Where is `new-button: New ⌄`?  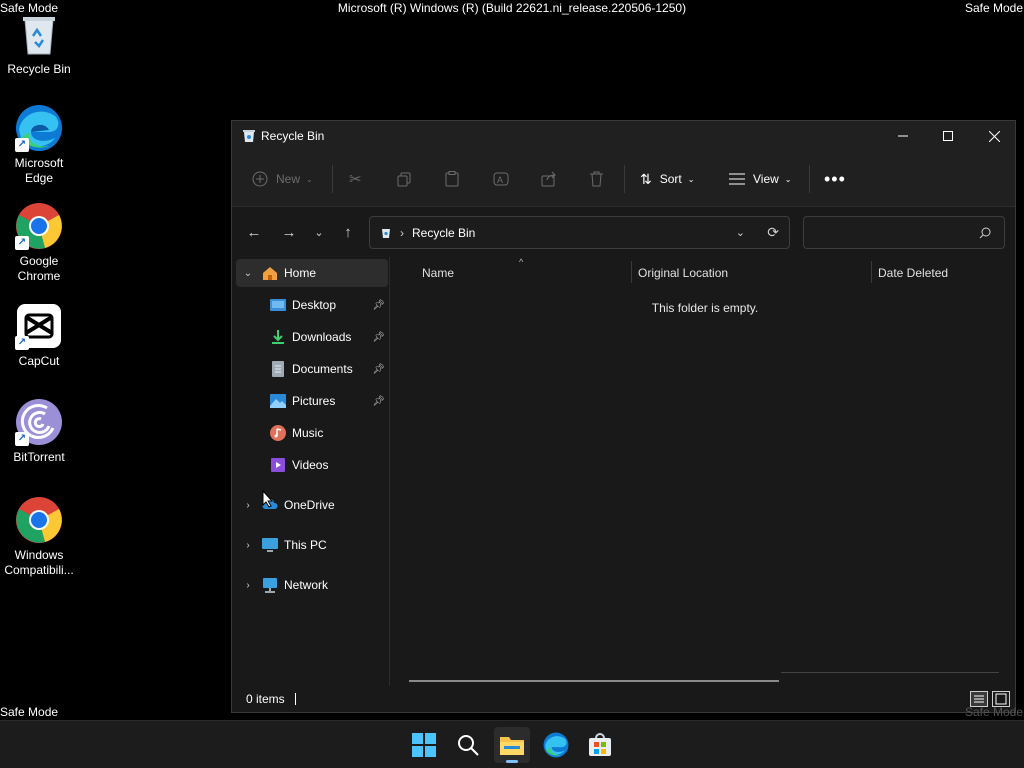
new-button: New ⌄ is located at coordinates (282, 179).